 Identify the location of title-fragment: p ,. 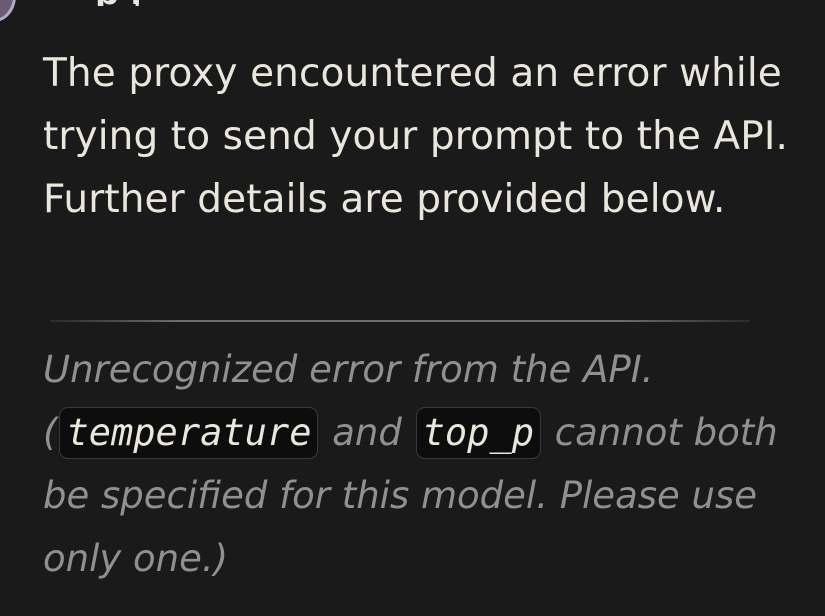
(118, 3).